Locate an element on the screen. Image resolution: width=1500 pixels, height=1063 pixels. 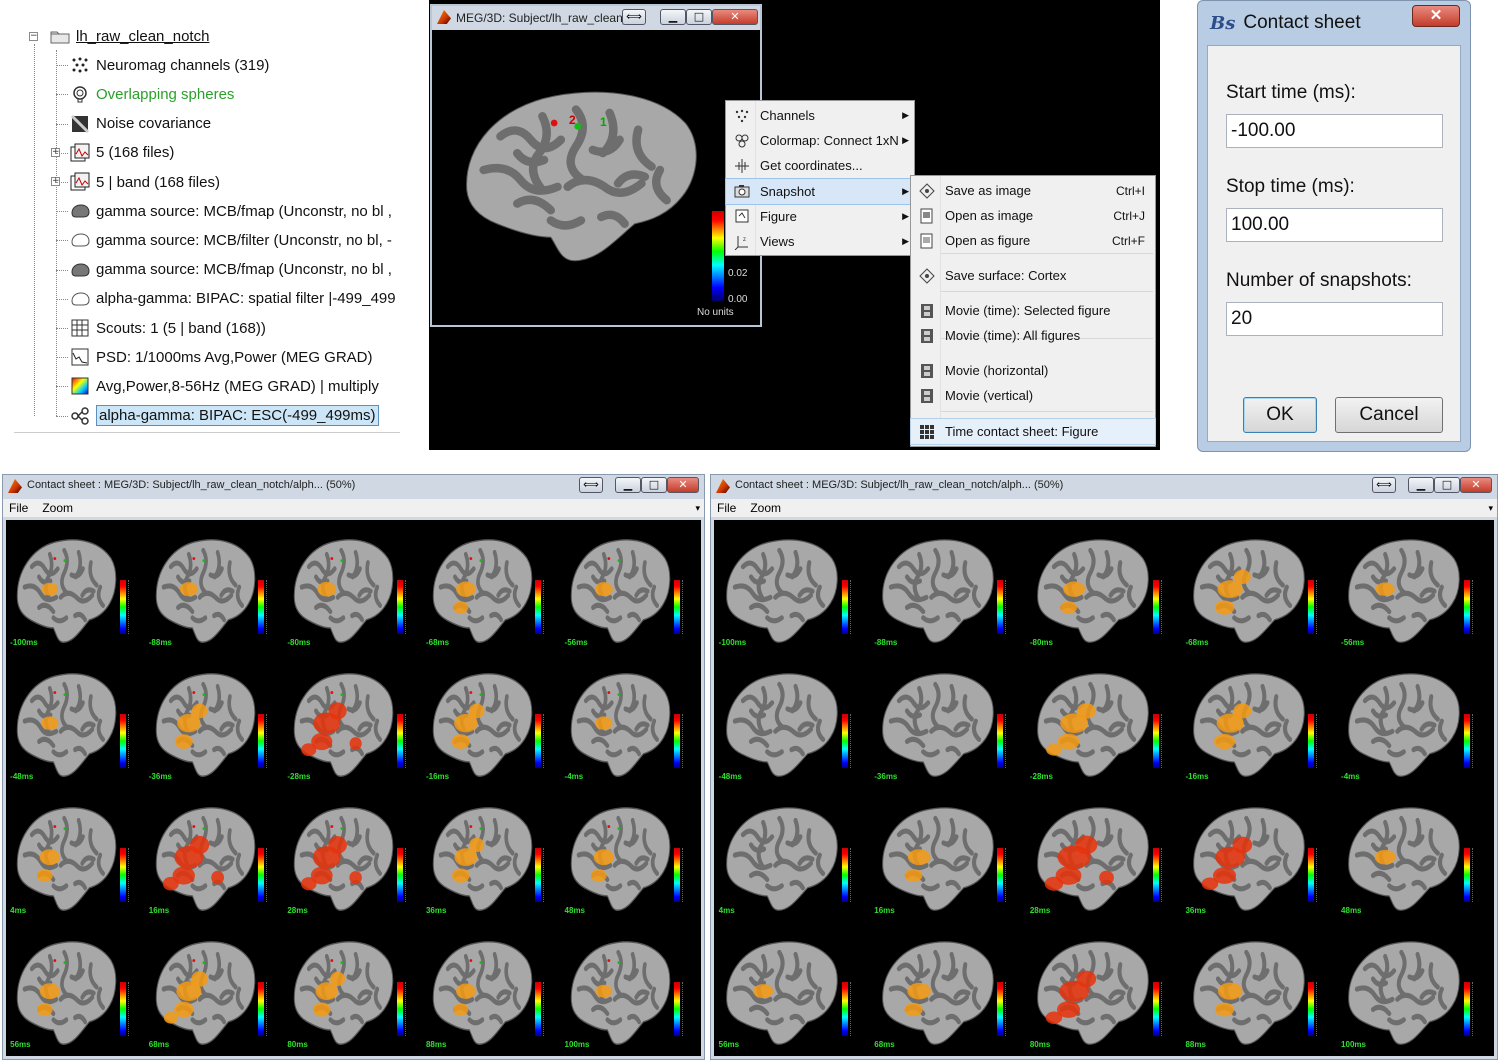
dialog-titlebar: Bs Contact sheet ✕ is located at coordinates (1334, 23).